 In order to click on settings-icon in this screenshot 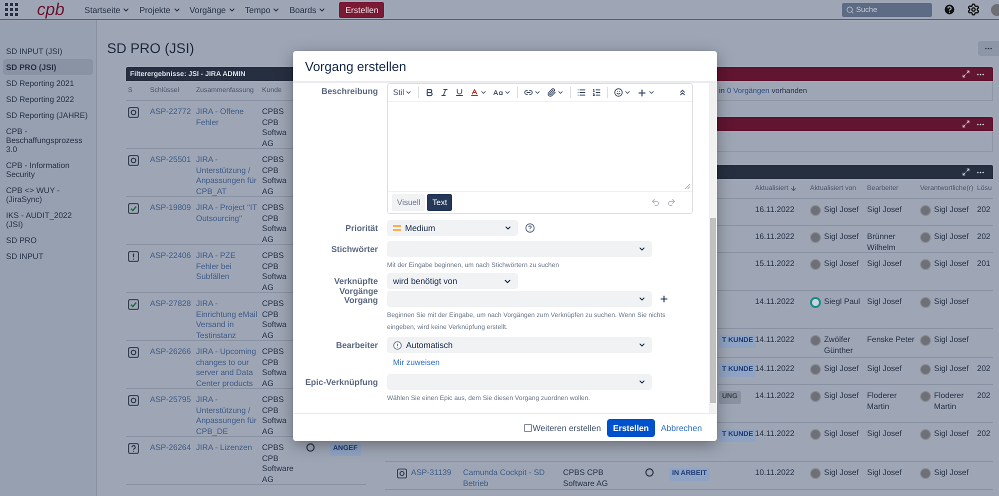, I will do `click(973, 9)`.